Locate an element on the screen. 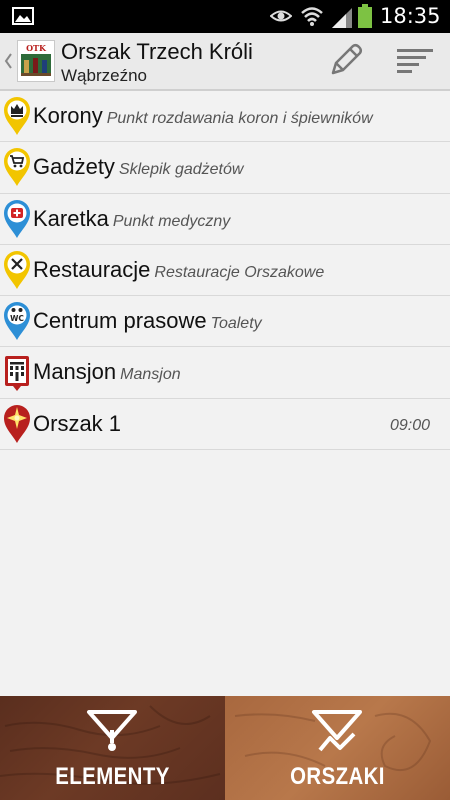 The height and width of the screenshot is (800, 450). page-subtitle: Wąbrzeźno is located at coordinates (104, 75).